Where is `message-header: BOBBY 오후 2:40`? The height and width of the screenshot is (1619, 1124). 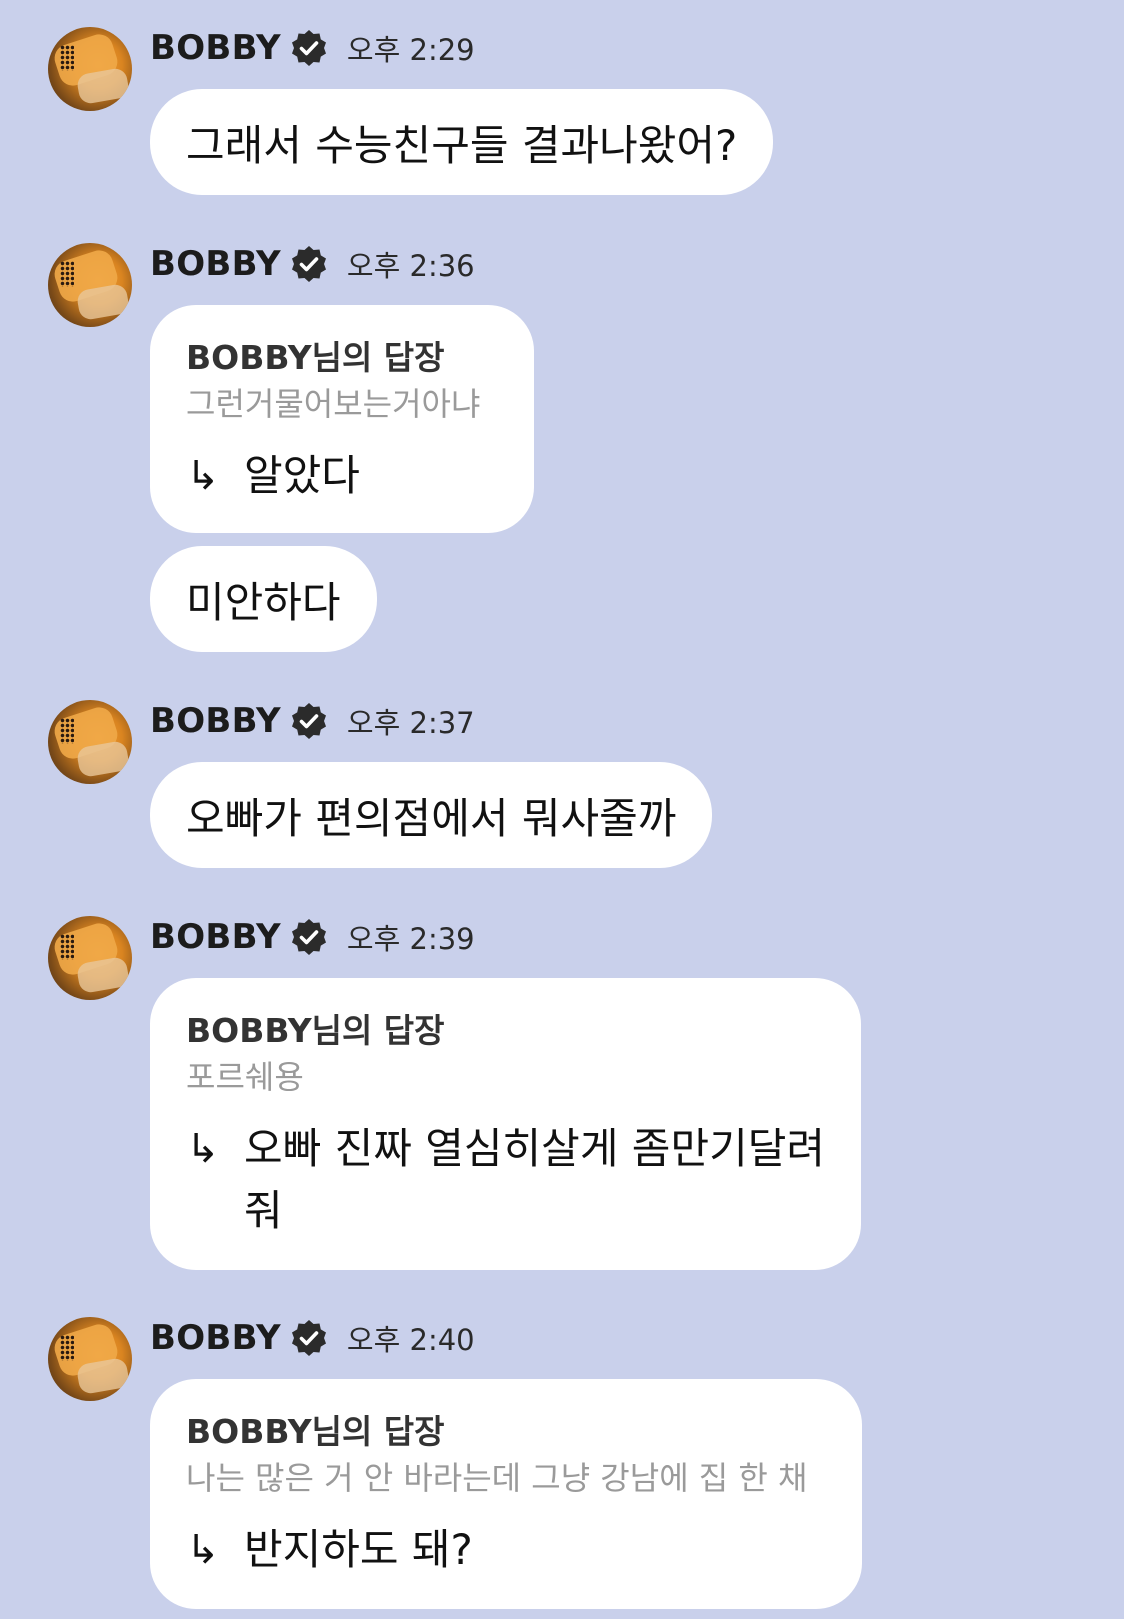
message-header: BOBBY 오후 2:40 is located at coordinates (312, 1338).